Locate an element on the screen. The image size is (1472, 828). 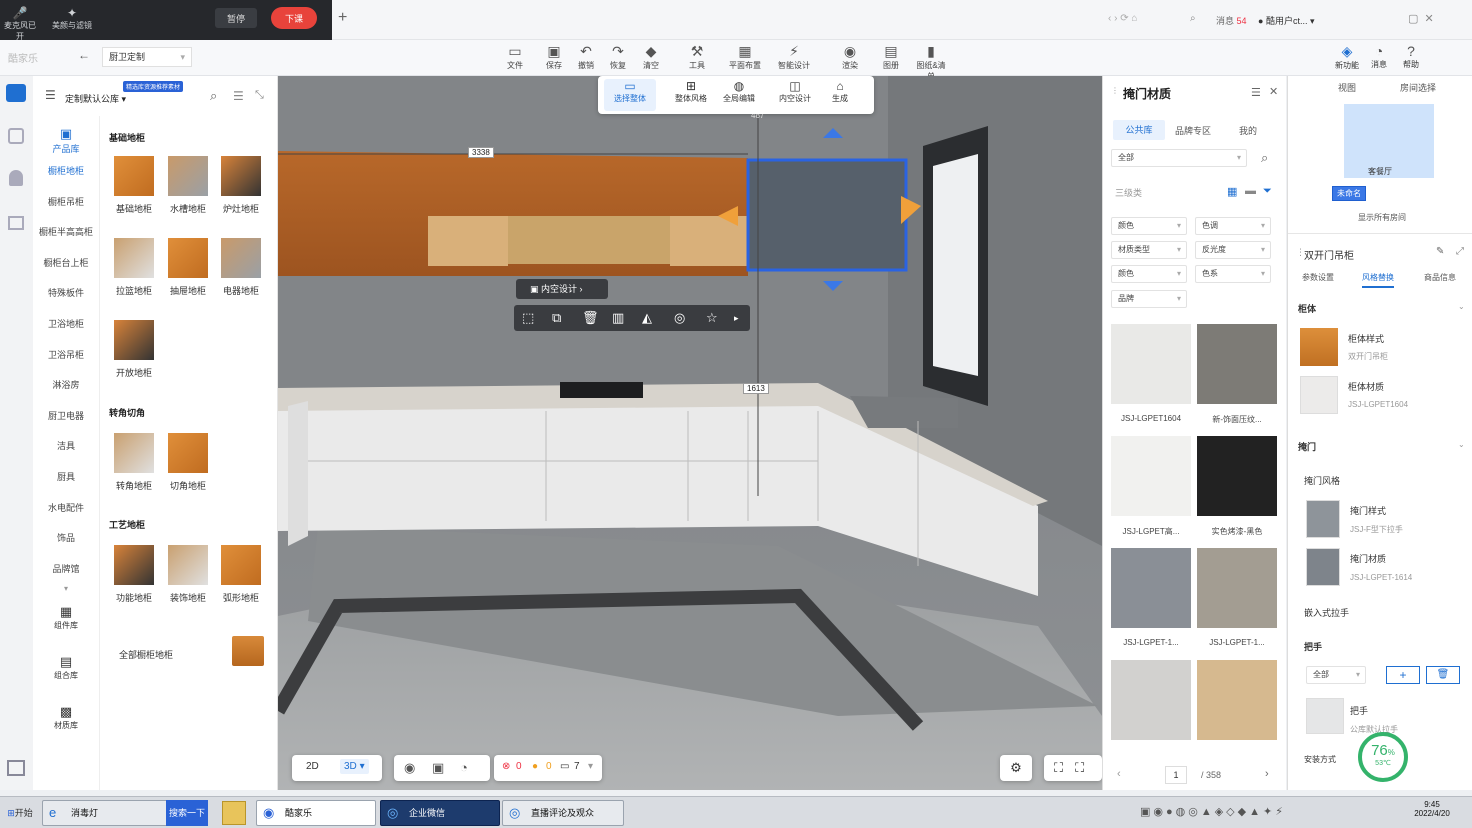
product-item: 基础地柜 is located at coordinates (134, 185).